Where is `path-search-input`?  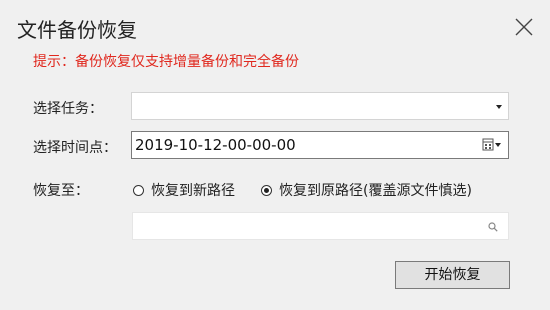
path-search-input is located at coordinates (320, 226).